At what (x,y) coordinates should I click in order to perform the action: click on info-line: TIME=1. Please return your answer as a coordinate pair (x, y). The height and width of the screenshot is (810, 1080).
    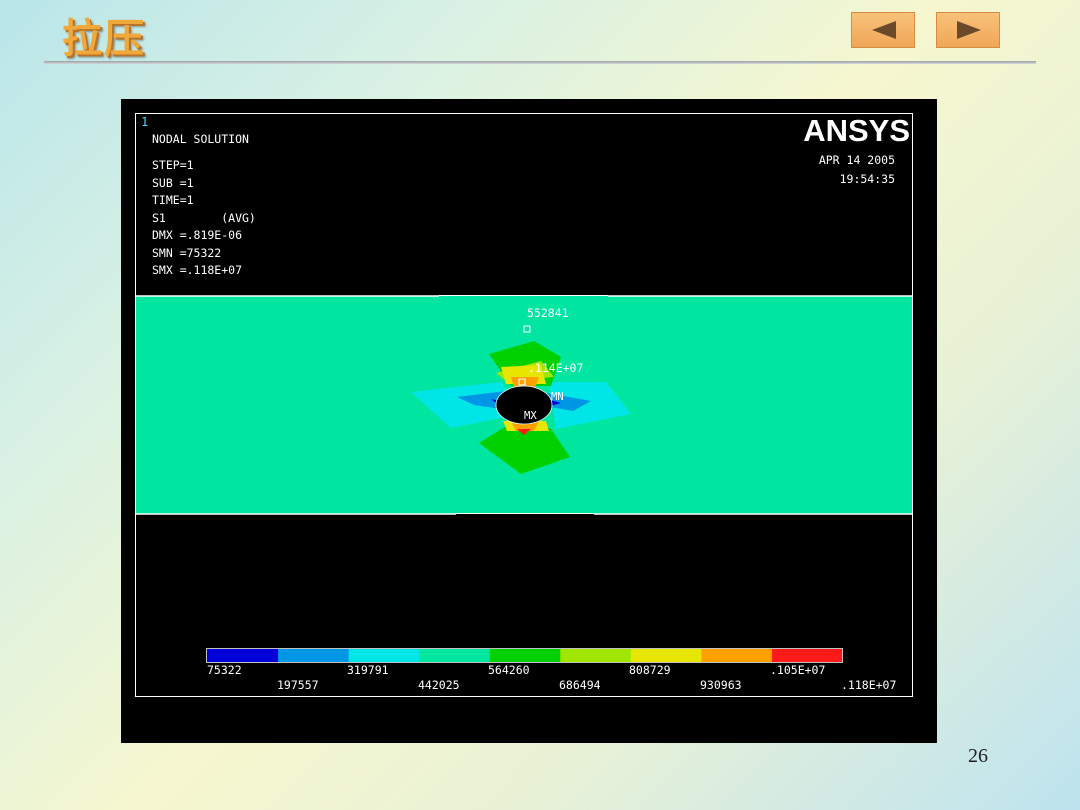
    Looking at the image, I should click on (173, 200).